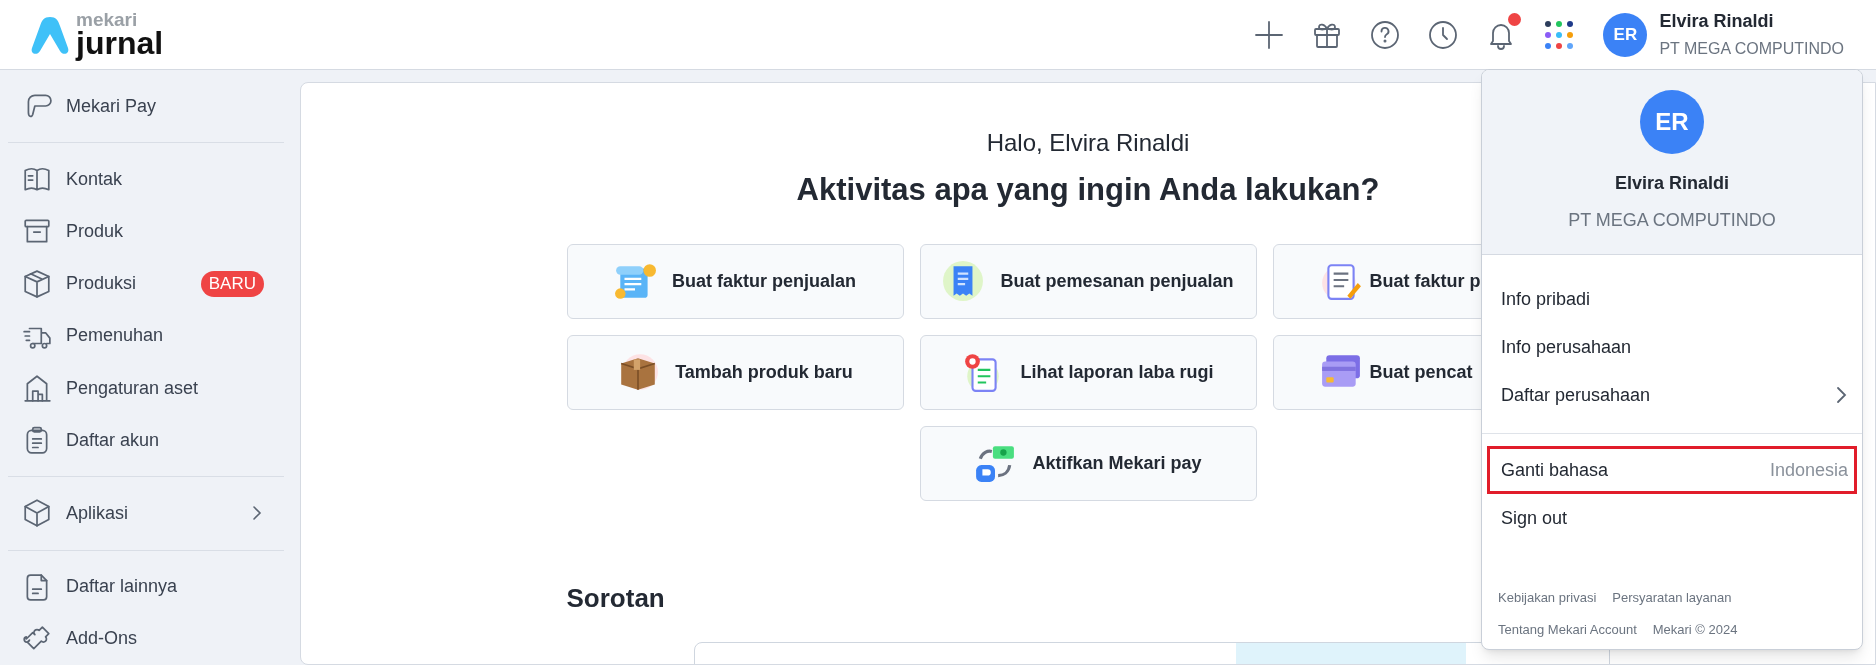 Image resolution: width=1876 pixels, height=665 pixels. Describe the element at coordinates (1547, 598) in the screenshot. I see `footer-link: Kebijakan privasi` at that location.